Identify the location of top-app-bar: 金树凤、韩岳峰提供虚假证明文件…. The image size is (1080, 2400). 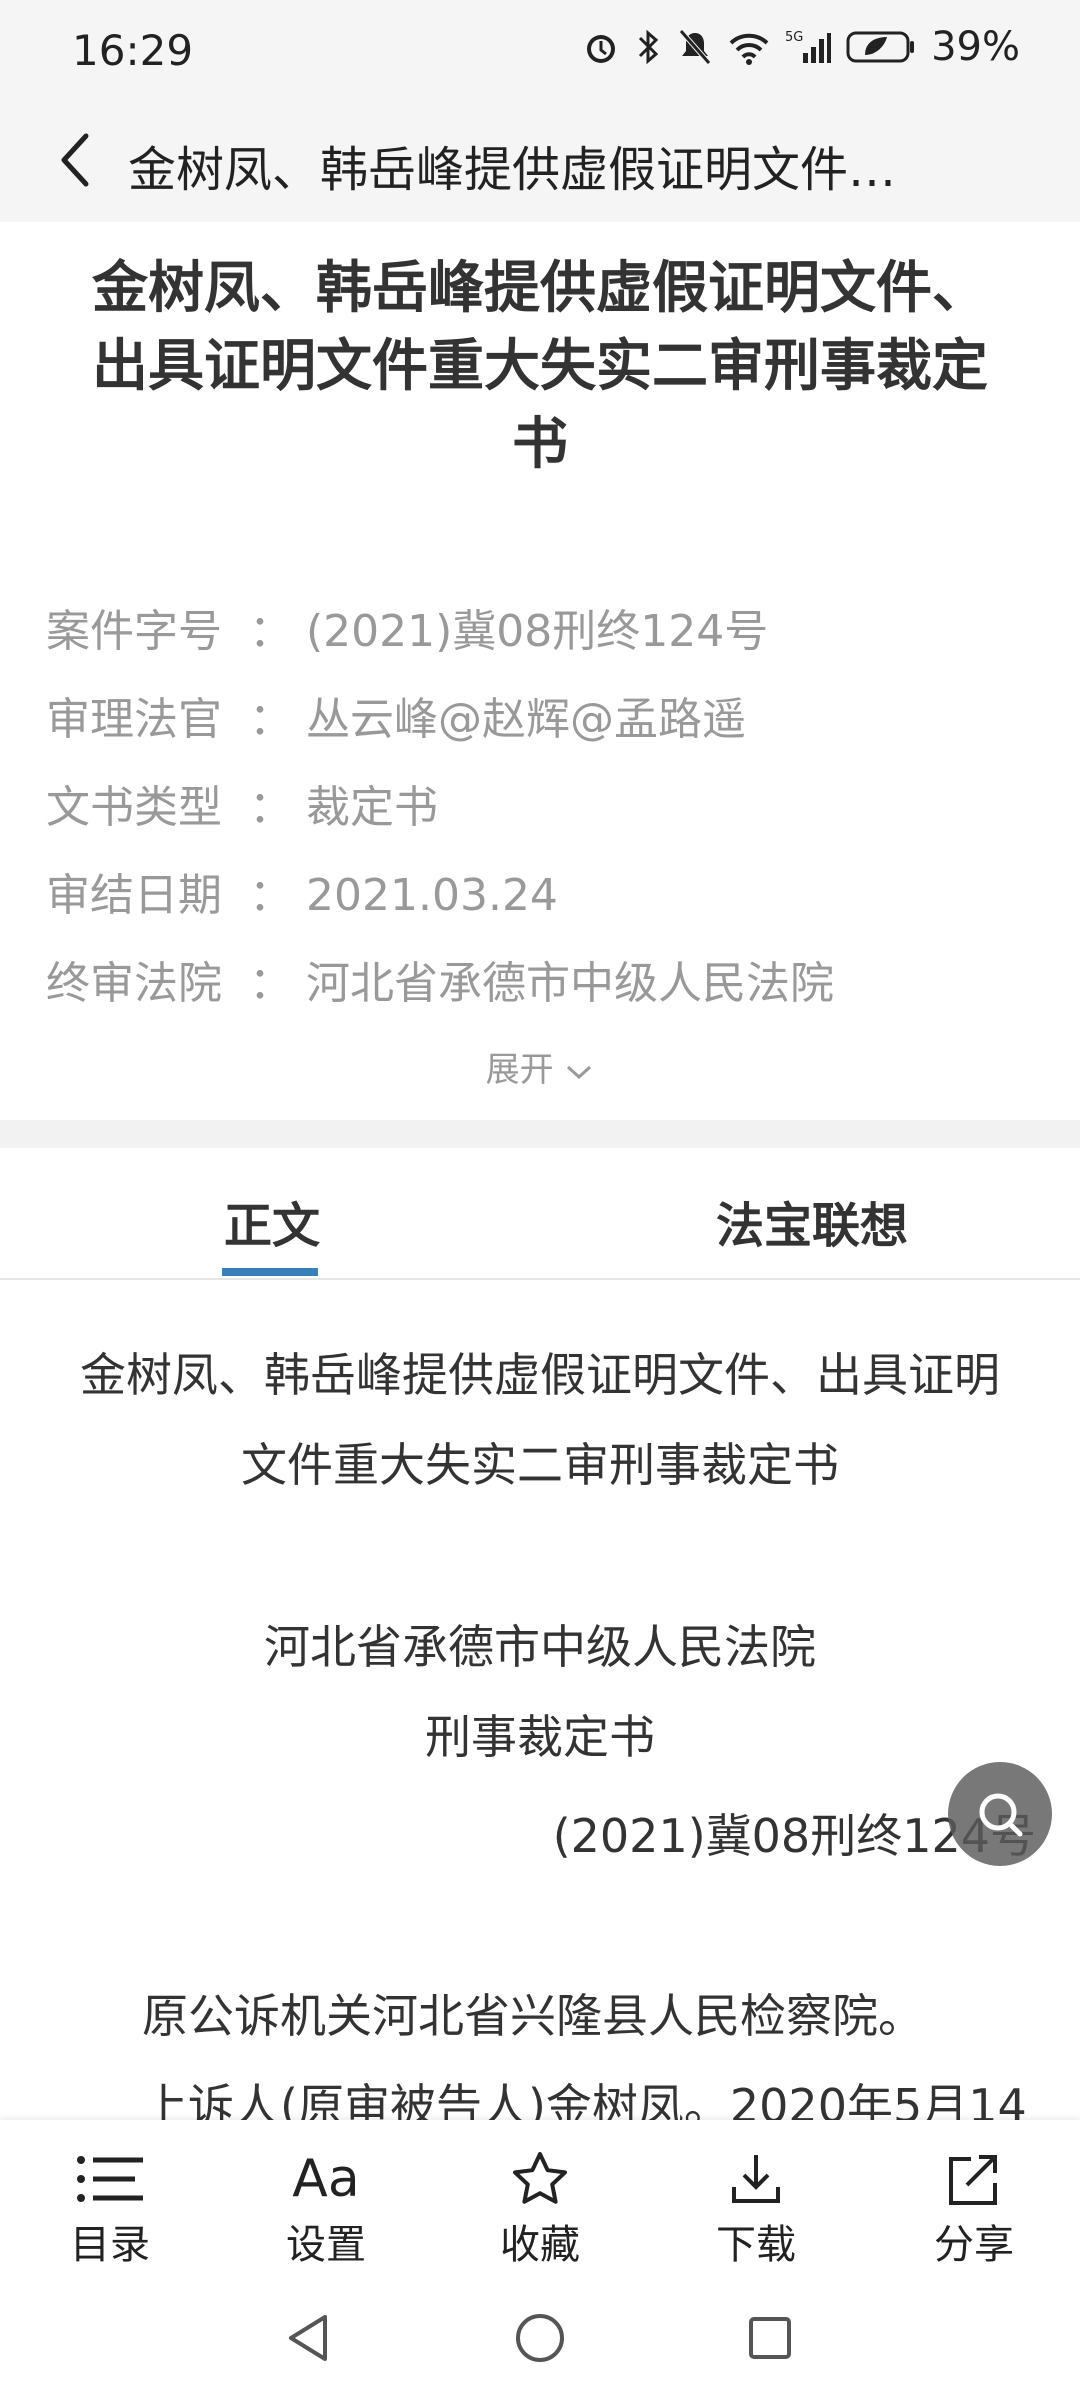
(540, 161).